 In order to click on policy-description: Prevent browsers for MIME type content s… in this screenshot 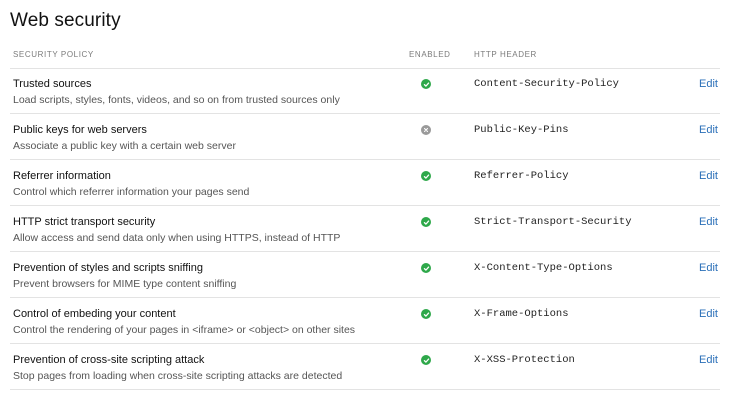, I will do `click(125, 284)`.